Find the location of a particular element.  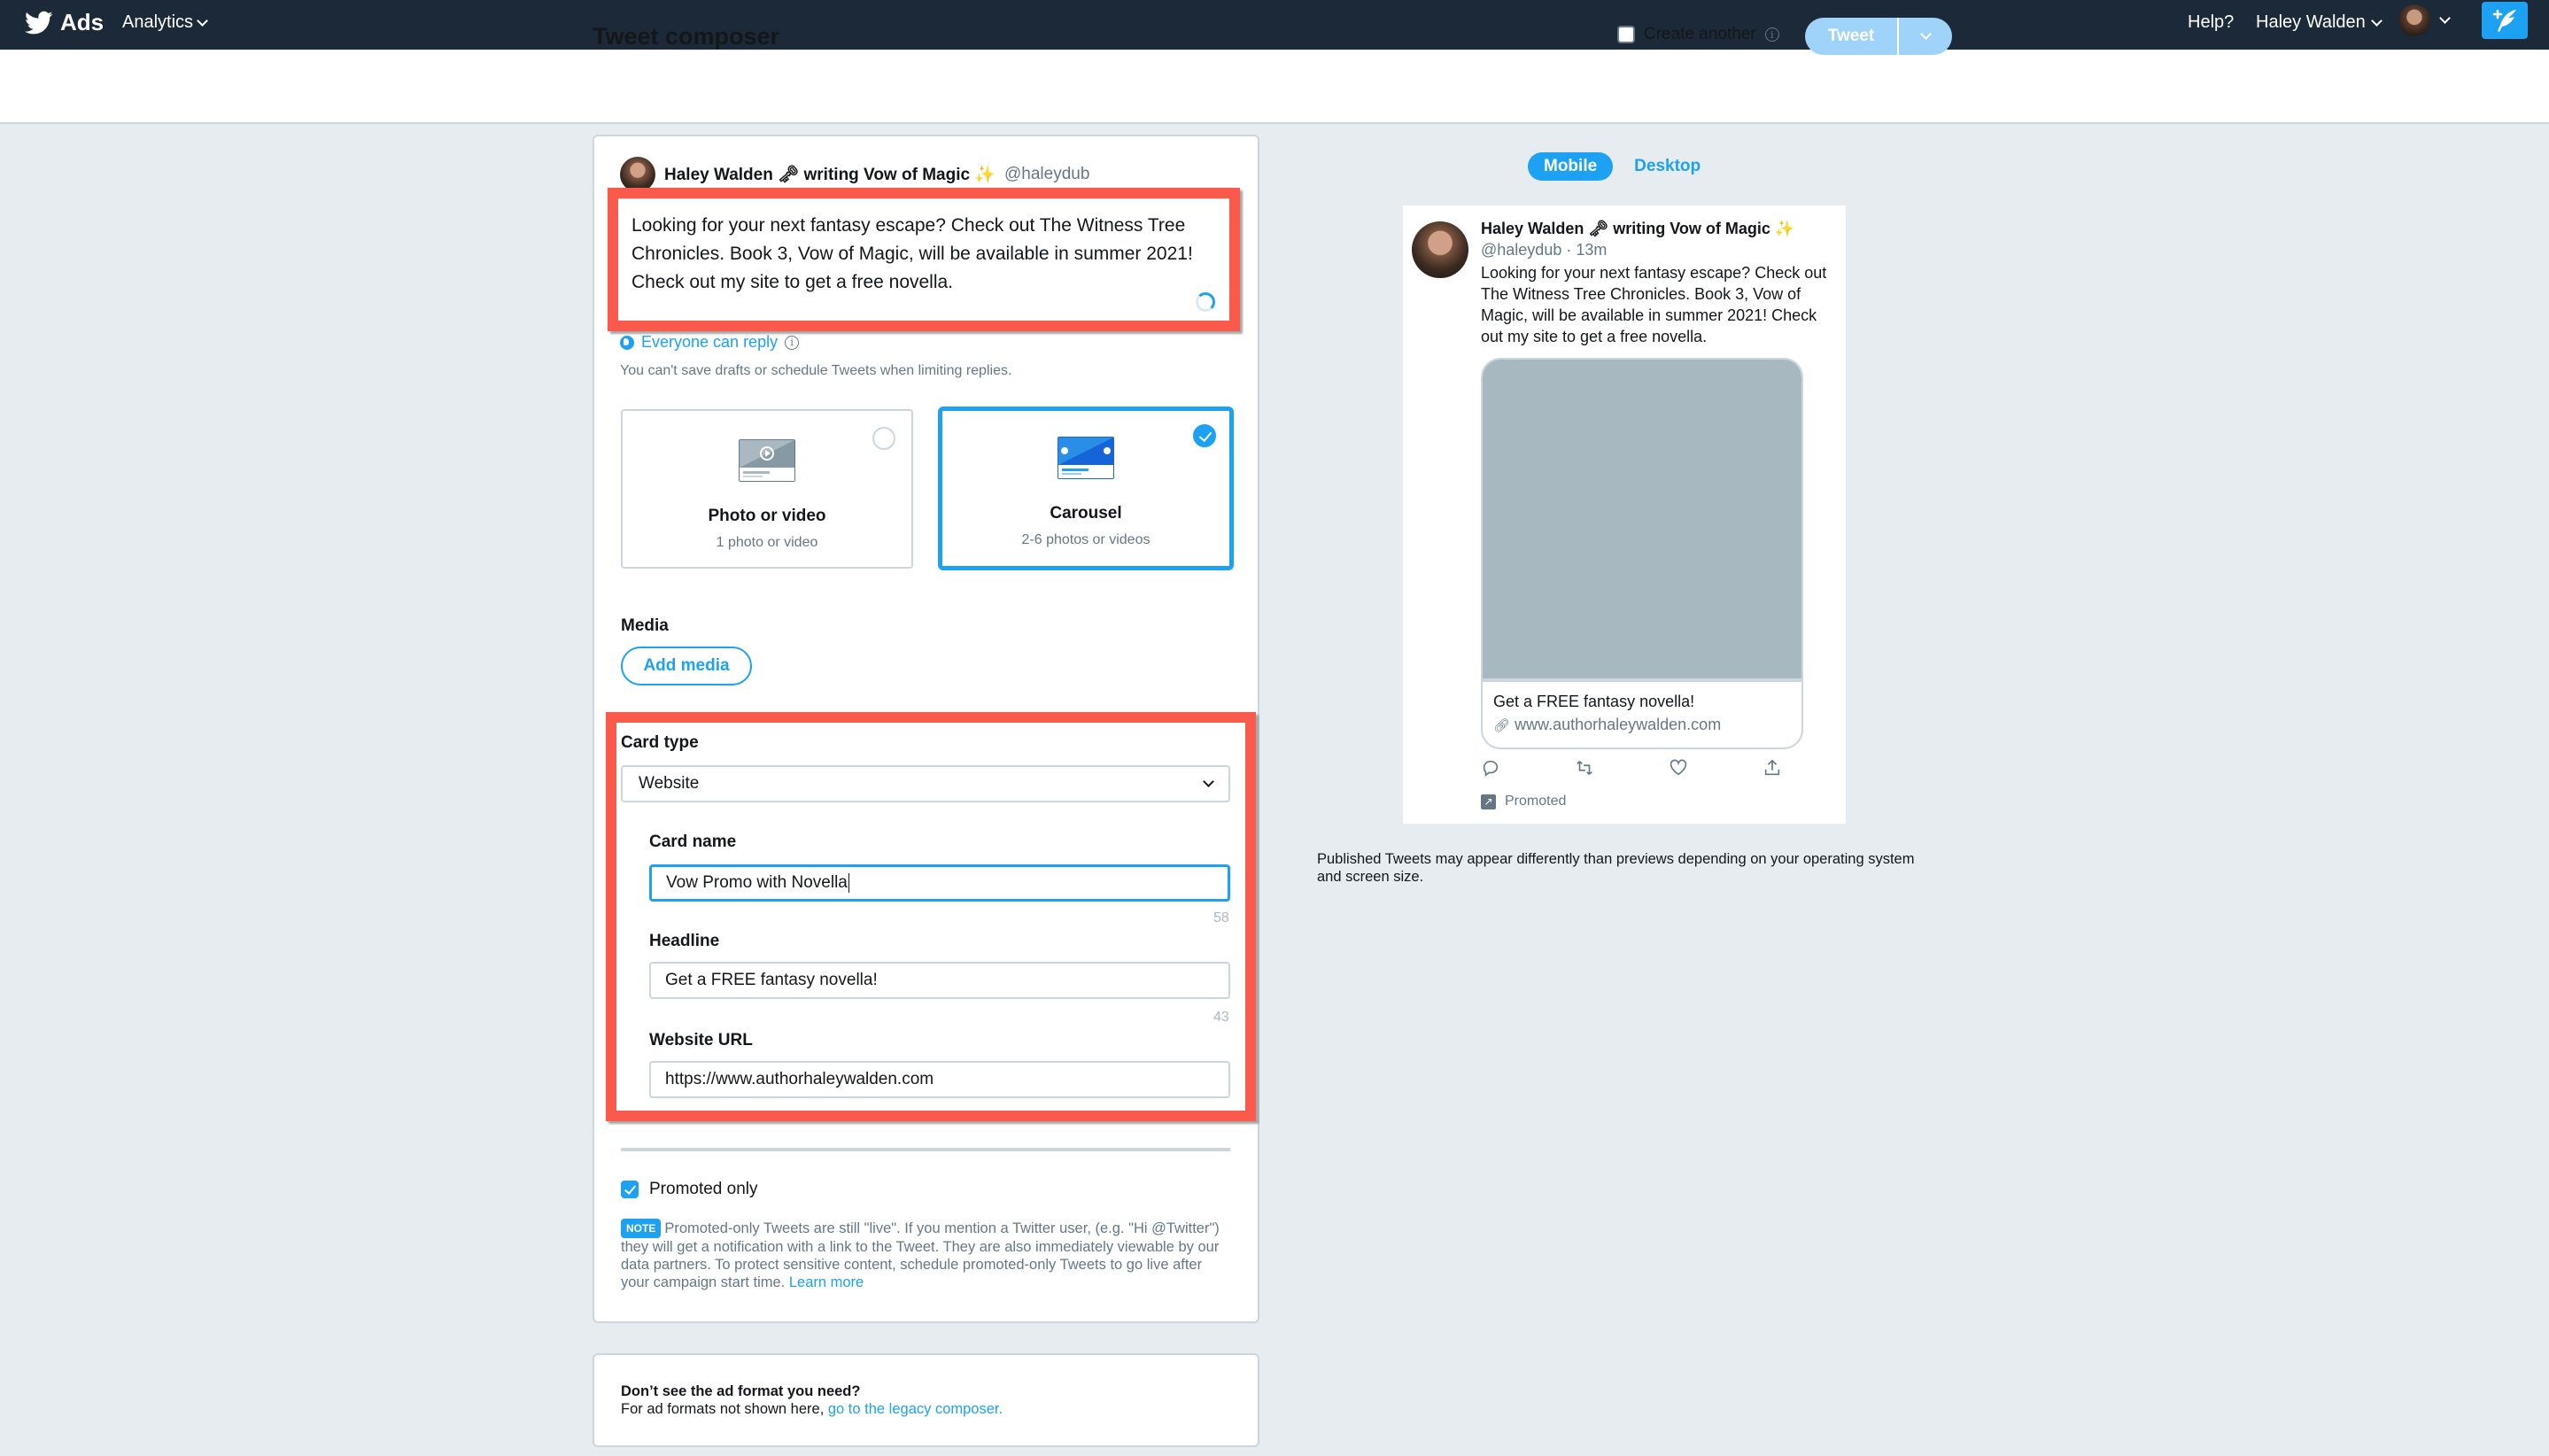

format-option-carousel: Carousel 2-6 photos or videos is located at coordinates (1086, 489).